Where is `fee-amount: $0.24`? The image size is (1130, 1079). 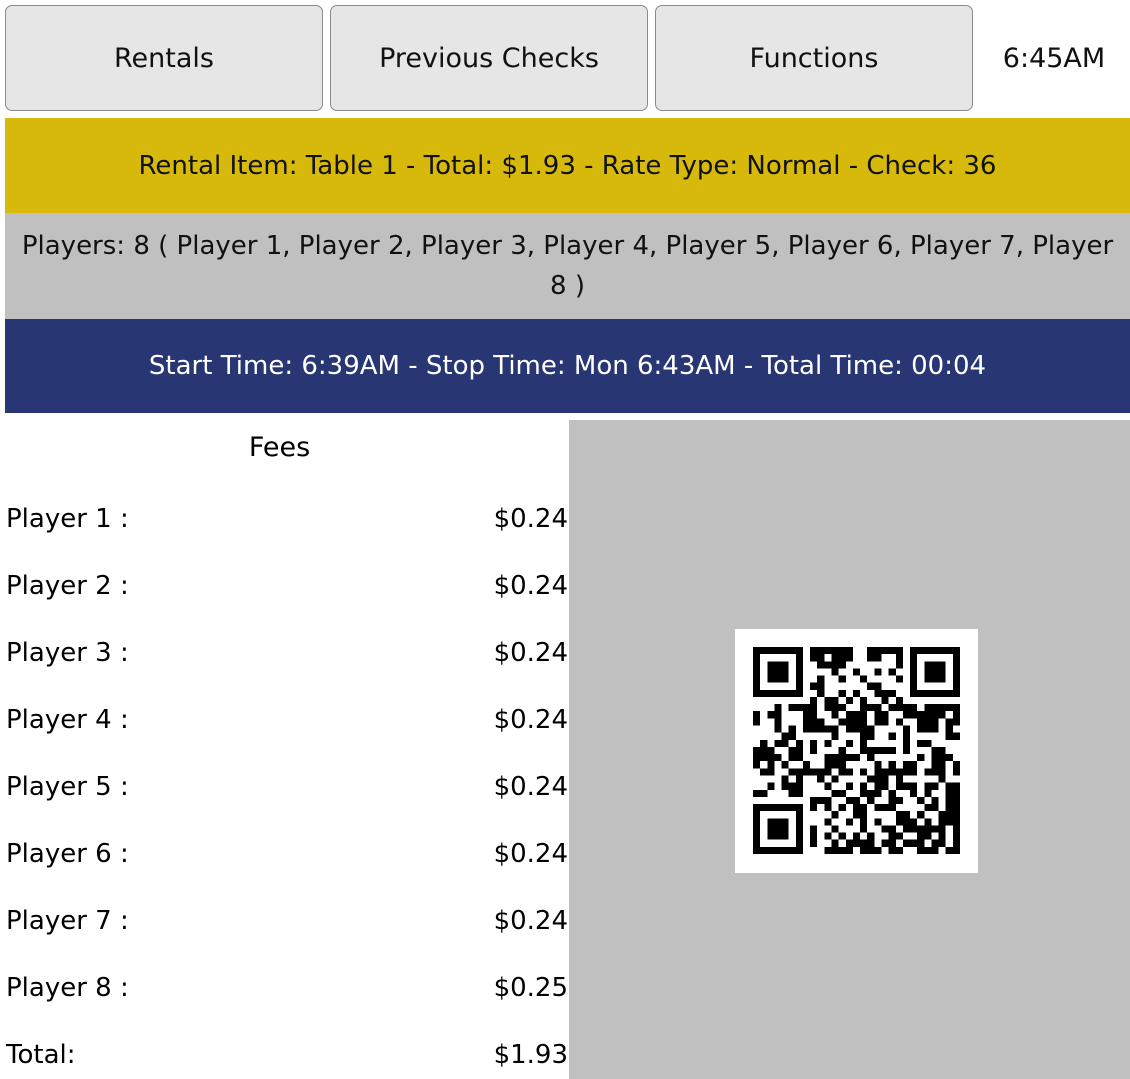 fee-amount: $0.24 is located at coordinates (530, 720).